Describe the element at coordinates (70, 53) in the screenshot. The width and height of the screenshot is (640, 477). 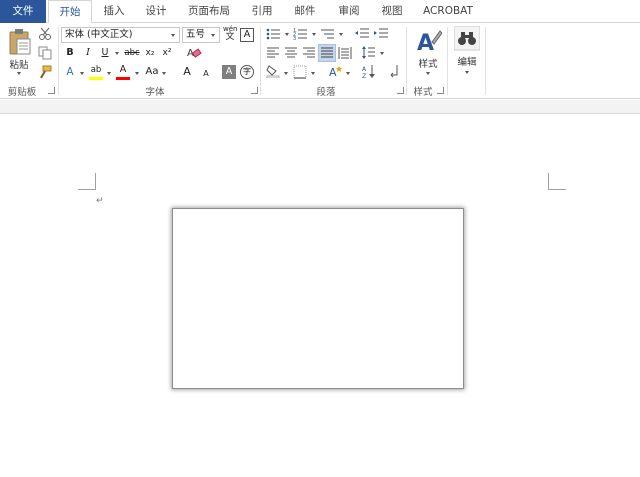
I see `bold-button: B` at that location.